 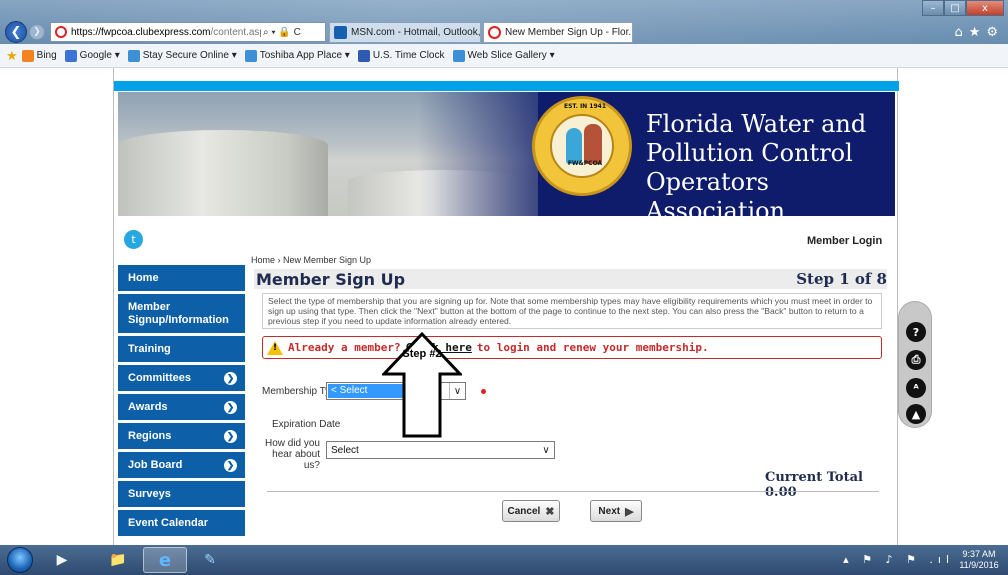 What do you see at coordinates (585, 163) in the screenshot?
I see `seal-abbreviation: FW&PCOA` at bounding box center [585, 163].